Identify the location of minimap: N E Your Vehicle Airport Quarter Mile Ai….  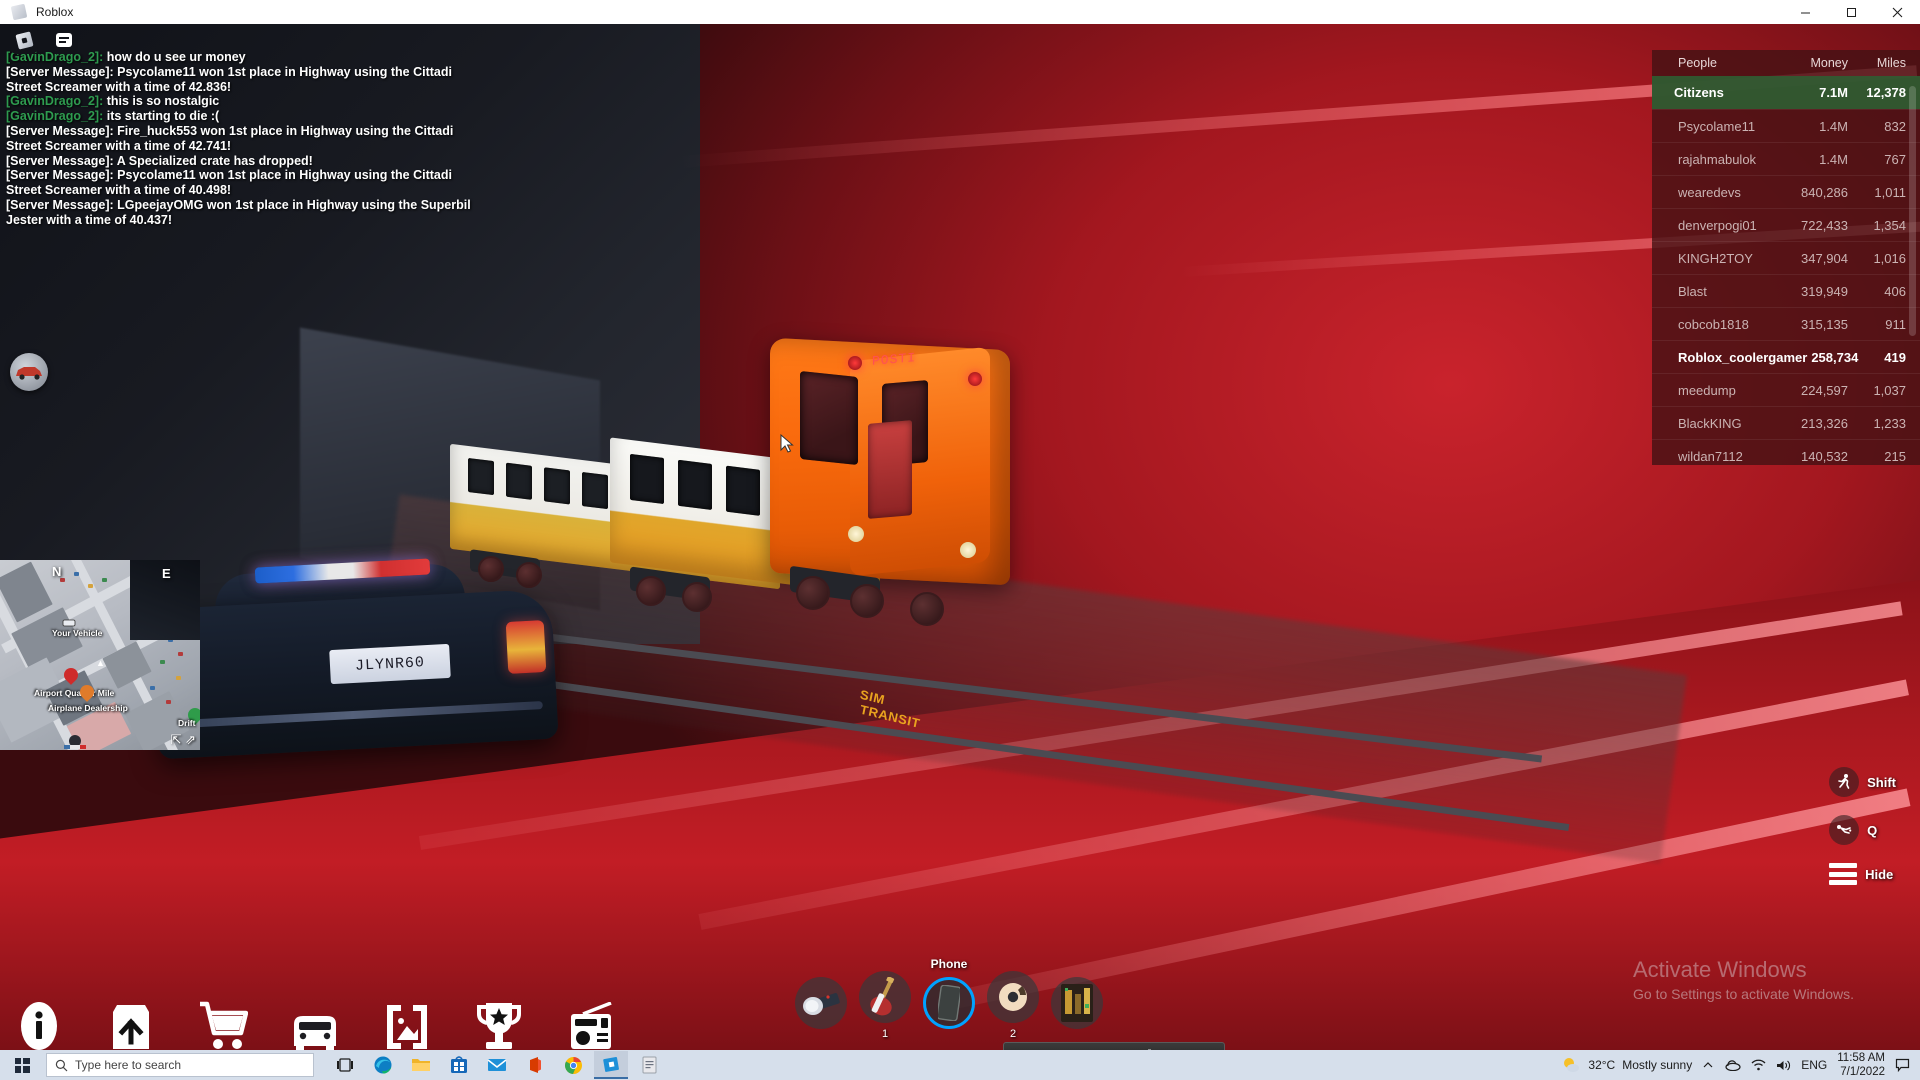
(100, 655).